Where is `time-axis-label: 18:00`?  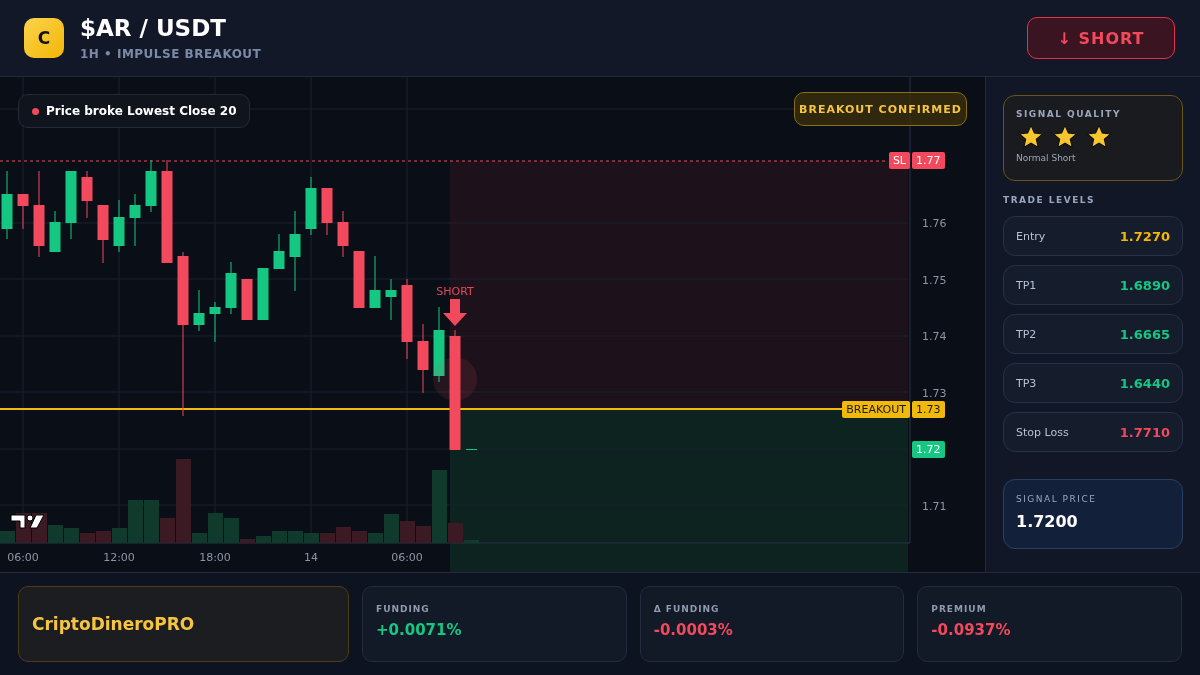 time-axis-label: 18:00 is located at coordinates (215, 557).